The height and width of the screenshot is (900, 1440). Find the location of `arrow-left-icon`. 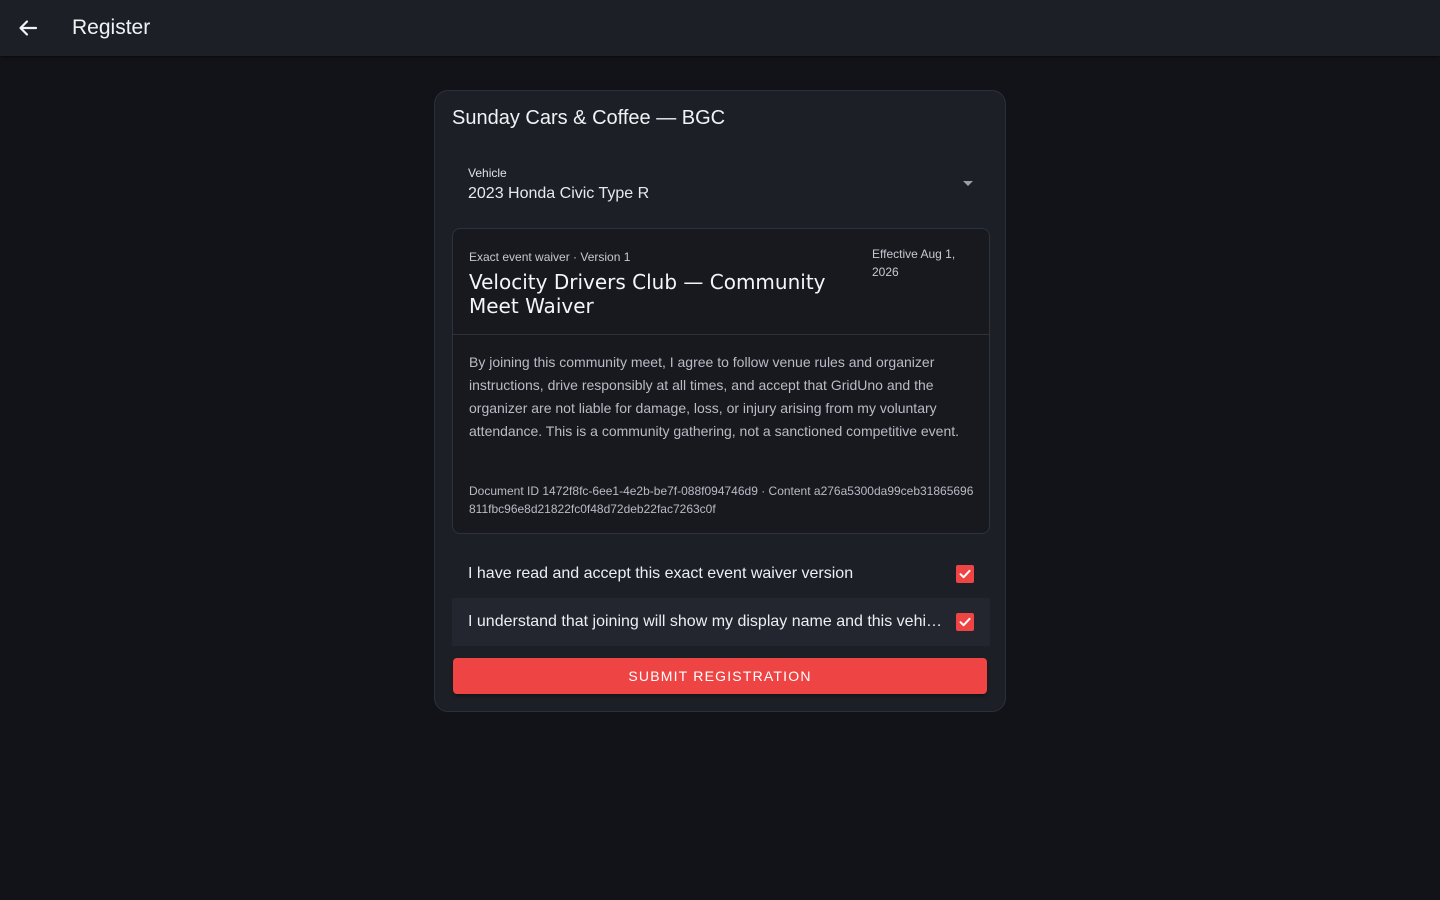

arrow-left-icon is located at coordinates (28, 28).